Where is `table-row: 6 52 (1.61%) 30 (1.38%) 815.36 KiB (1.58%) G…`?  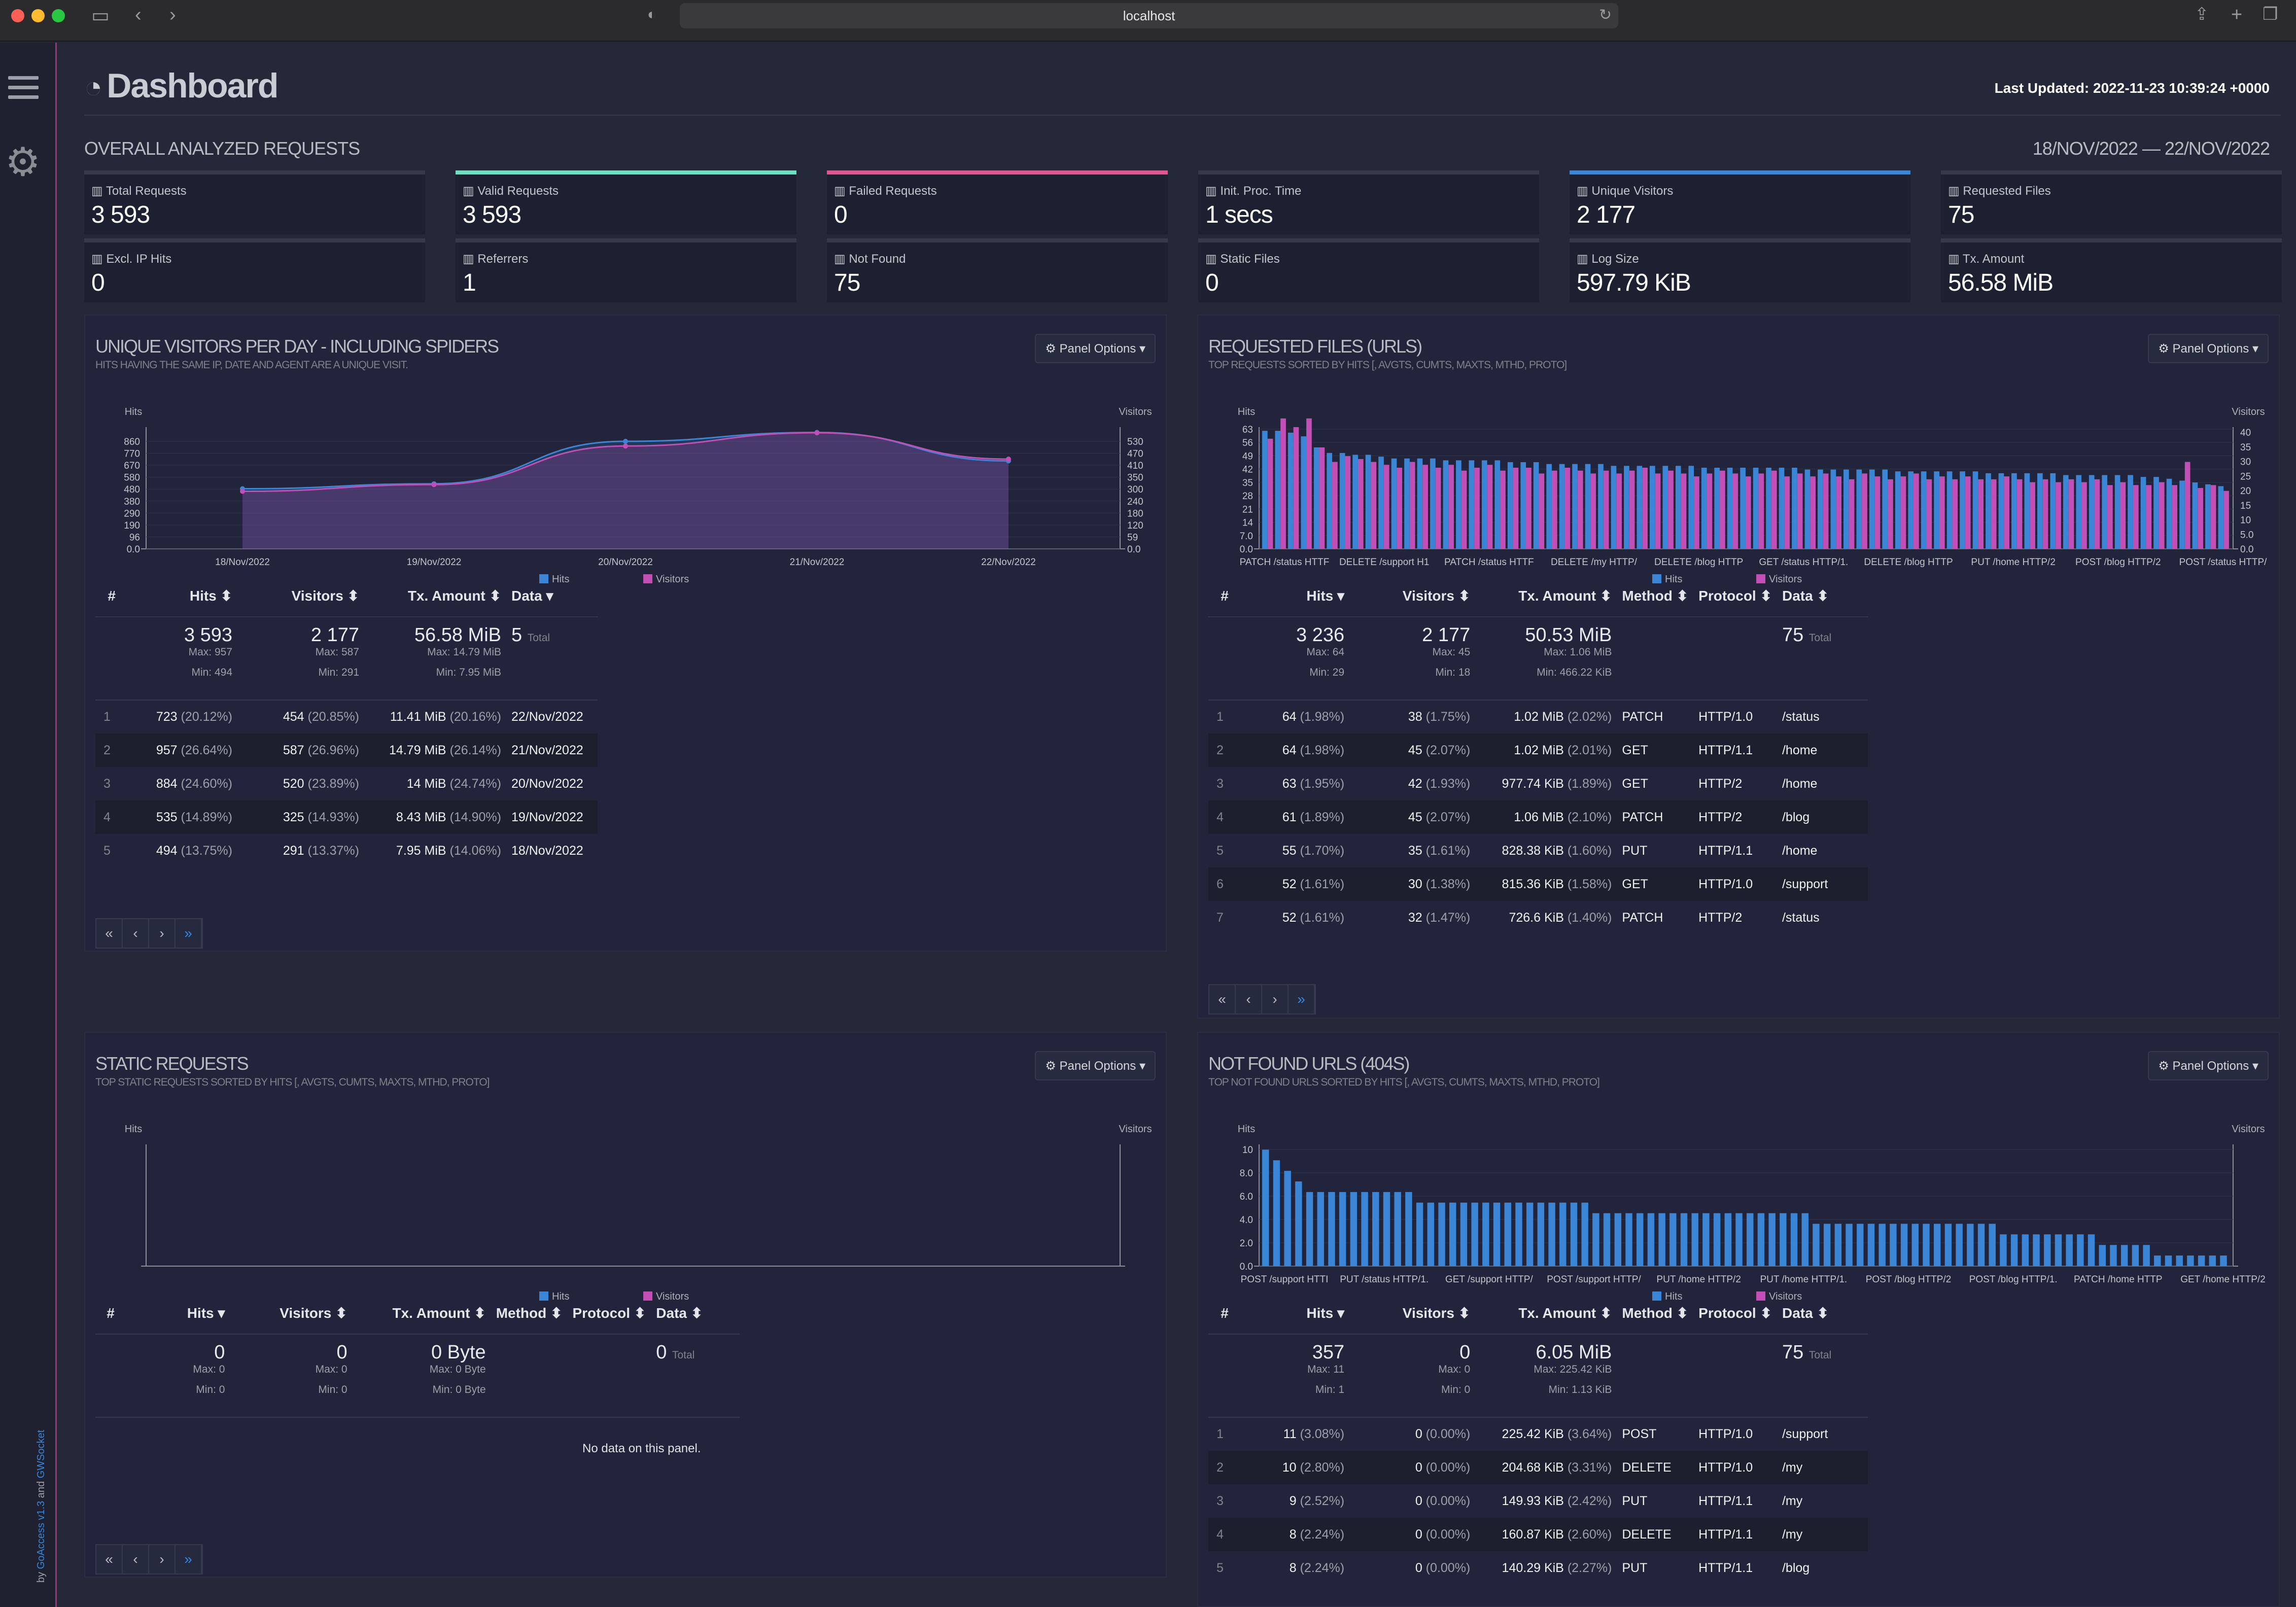
table-row: 6 52 (1.61%) 30 (1.38%) 815.36 KiB (1.58%) G… is located at coordinates (1538, 884).